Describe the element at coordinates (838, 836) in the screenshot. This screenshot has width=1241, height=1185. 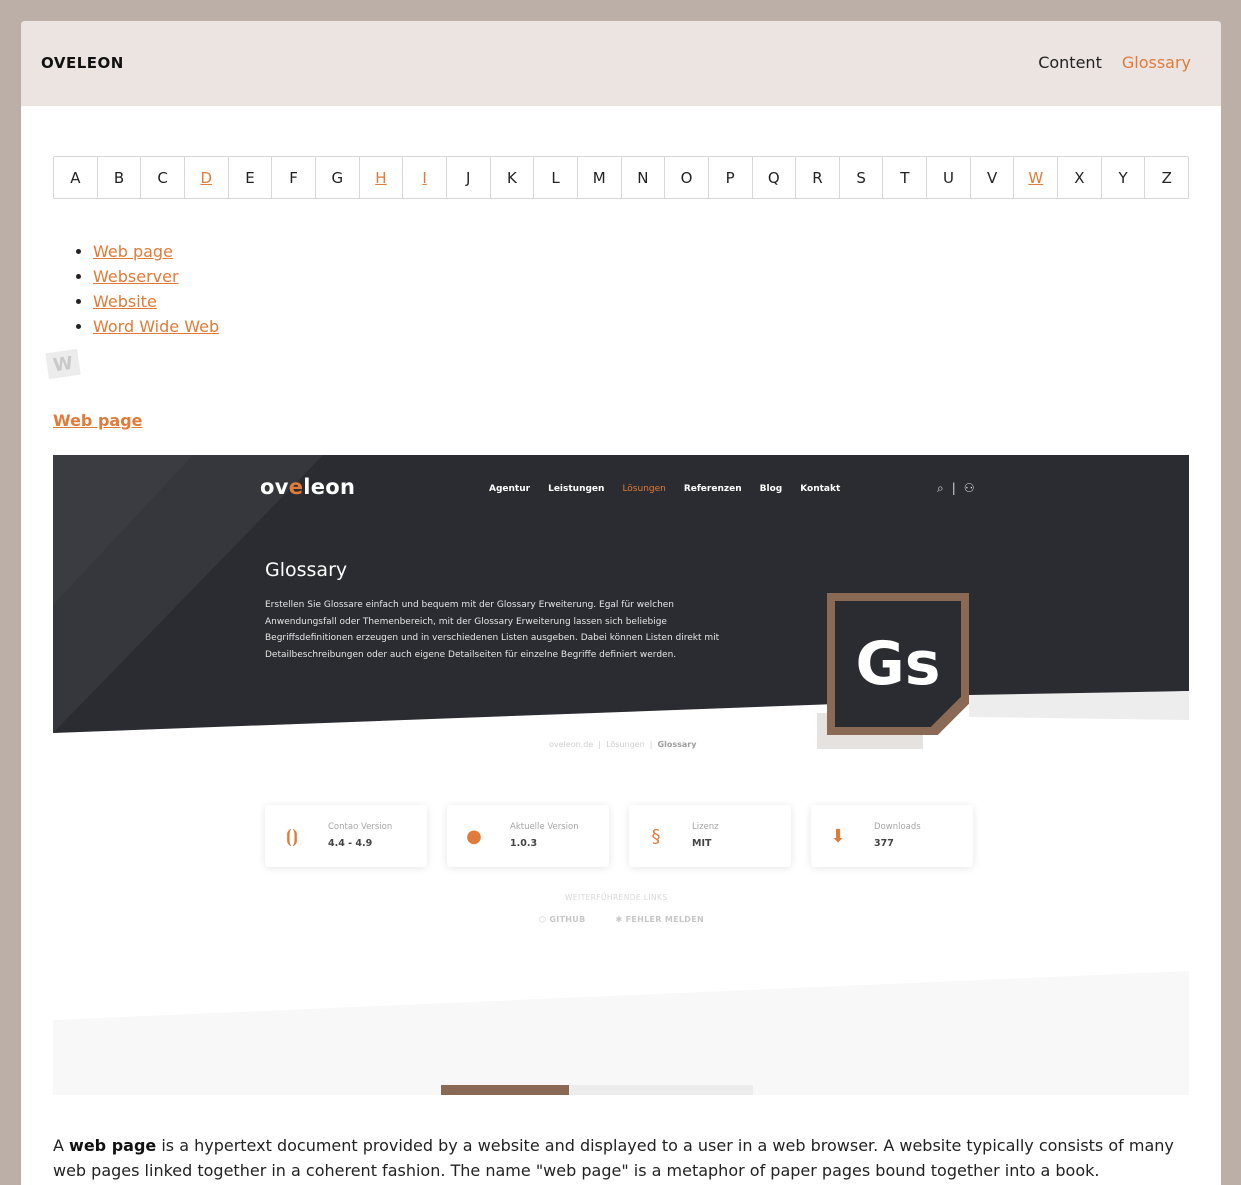
I see `download-icon: ⬇` at that location.